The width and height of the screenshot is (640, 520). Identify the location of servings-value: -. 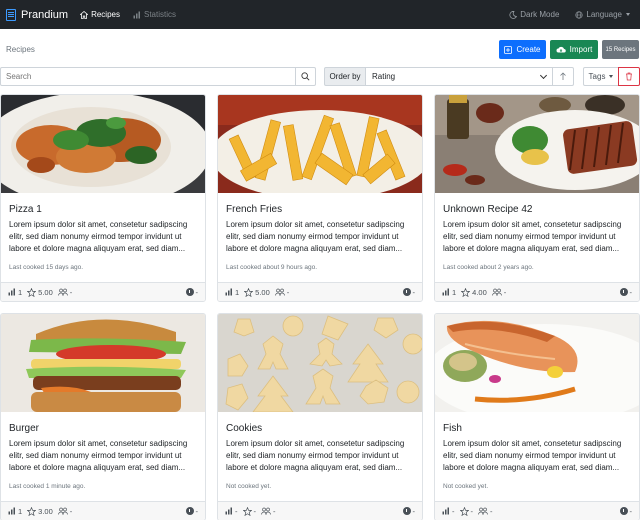
(71, 511).